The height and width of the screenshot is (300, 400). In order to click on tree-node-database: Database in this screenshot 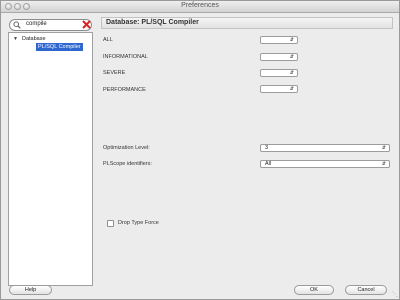, I will do `click(34, 39)`.